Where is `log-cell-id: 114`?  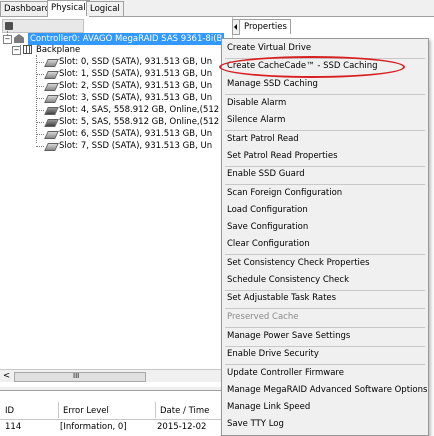 log-cell-id: 114 is located at coordinates (13, 427).